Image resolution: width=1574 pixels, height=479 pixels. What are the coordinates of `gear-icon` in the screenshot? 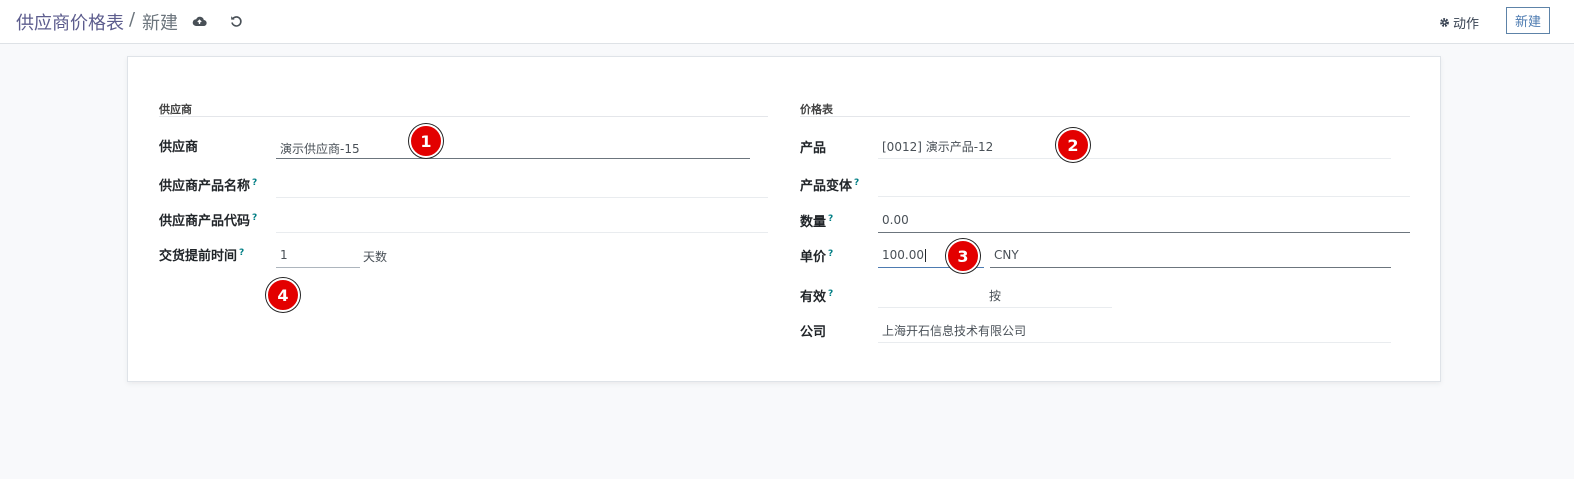 It's located at (1444, 22).